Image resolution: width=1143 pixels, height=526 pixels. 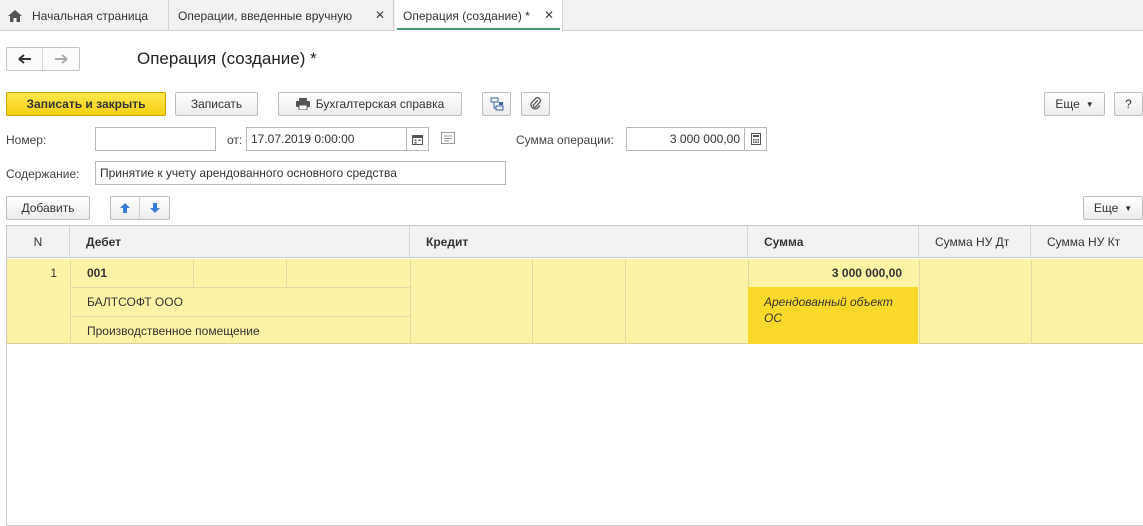 I want to click on active-tab-indicator, so click(x=478, y=29).